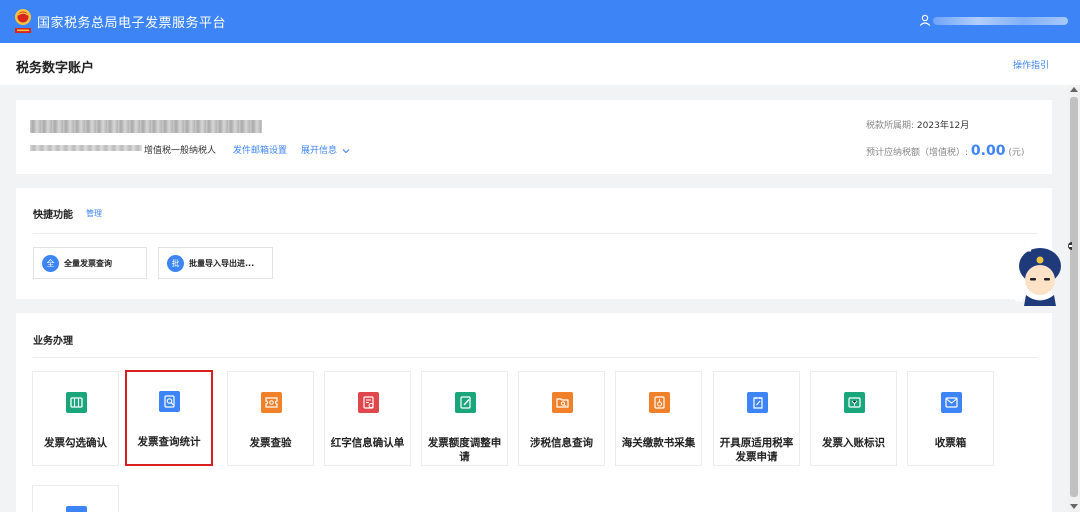 Image resolution: width=1080 pixels, height=512 pixels. I want to click on tile-quota-adjust: 发票额度调整申请, so click(464, 418).